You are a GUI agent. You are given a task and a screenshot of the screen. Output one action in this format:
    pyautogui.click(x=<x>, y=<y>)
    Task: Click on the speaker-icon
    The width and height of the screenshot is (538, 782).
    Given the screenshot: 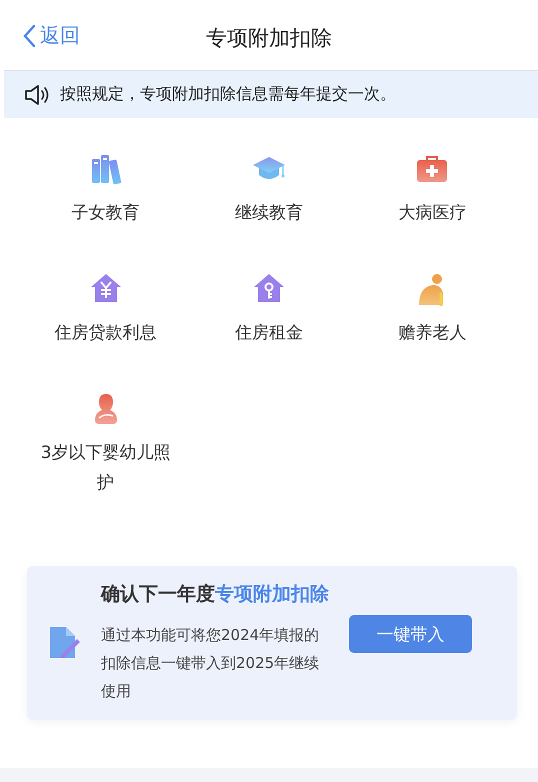 What is the action you would take?
    pyautogui.click(x=37, y=95)
    